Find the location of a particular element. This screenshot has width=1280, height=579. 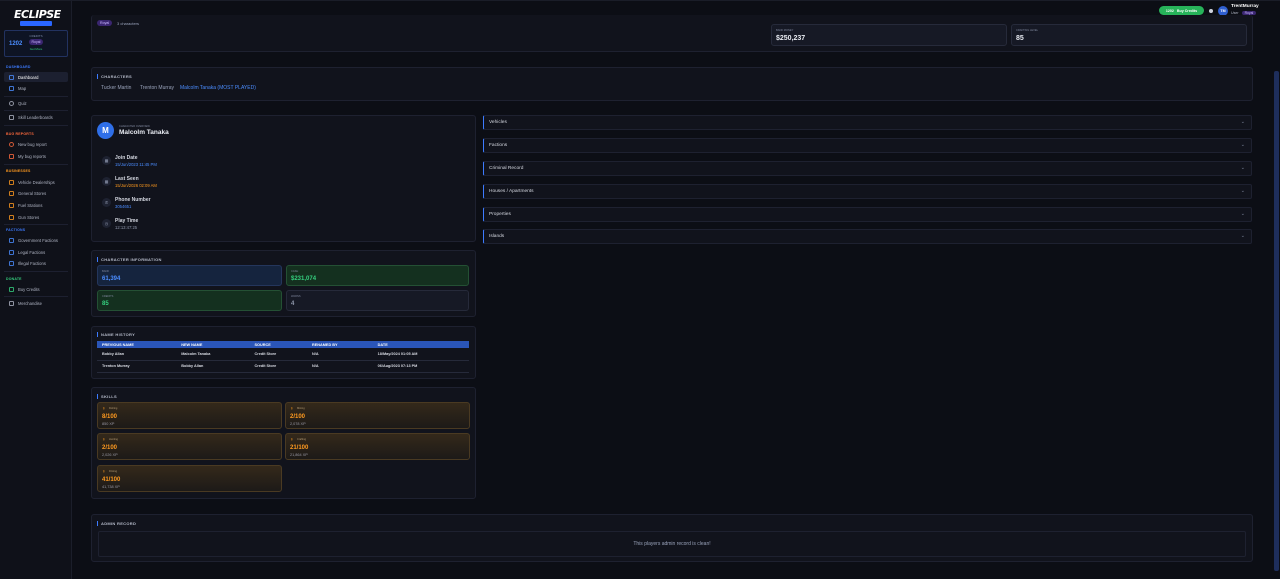

nav-label: Legal Factions is located at coordinates (32, 252).